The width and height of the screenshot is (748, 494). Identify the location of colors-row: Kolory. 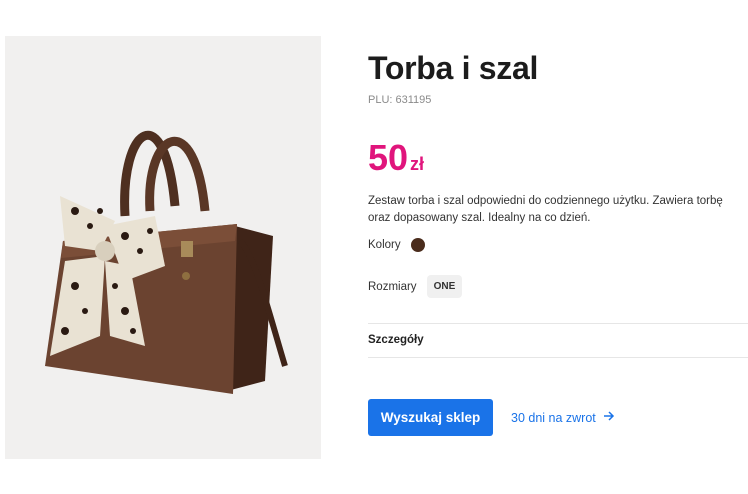
(396, 245).